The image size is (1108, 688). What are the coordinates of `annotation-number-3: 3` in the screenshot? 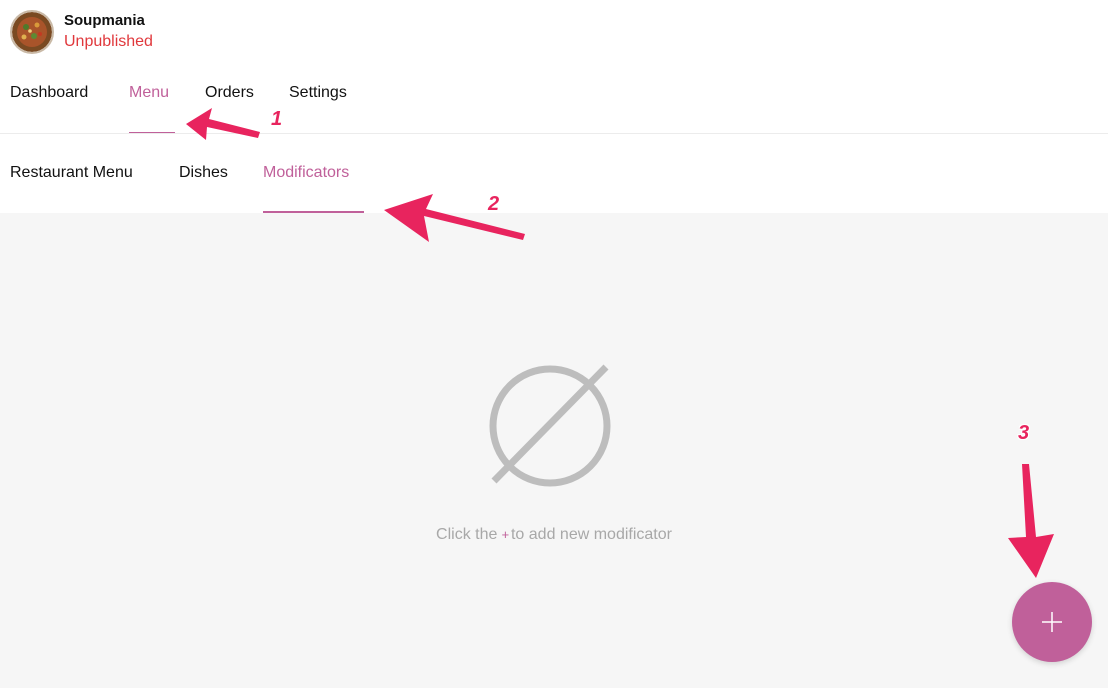 It's located at (1024, 433).